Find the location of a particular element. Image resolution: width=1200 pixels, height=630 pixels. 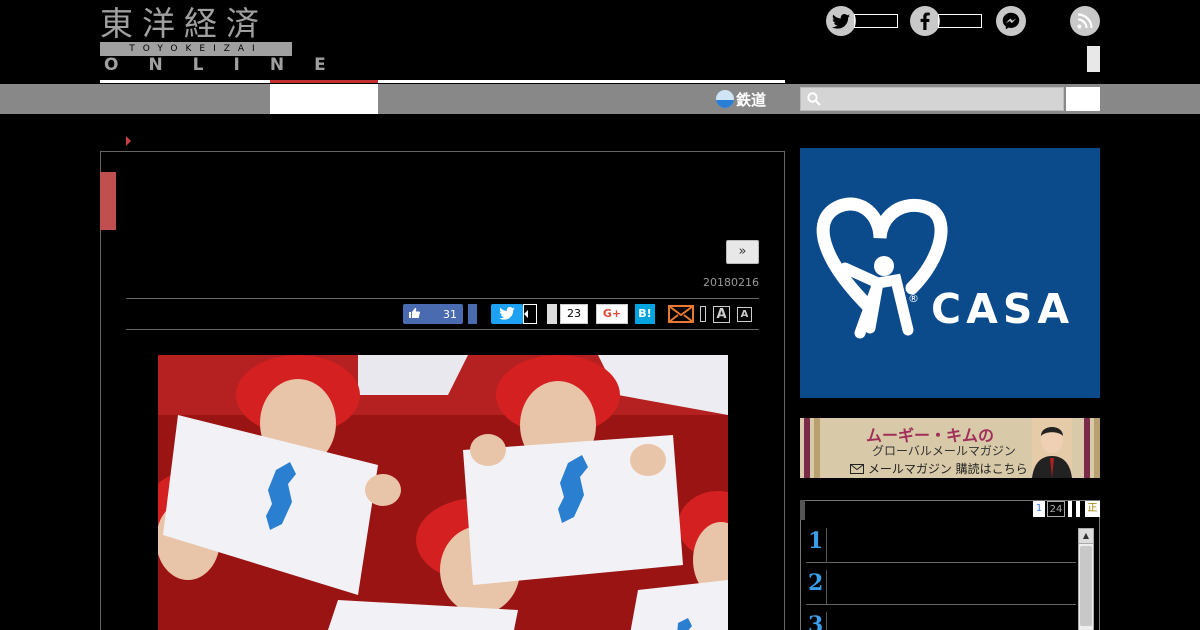

nav-top-line is located at coordinates (442, 81).